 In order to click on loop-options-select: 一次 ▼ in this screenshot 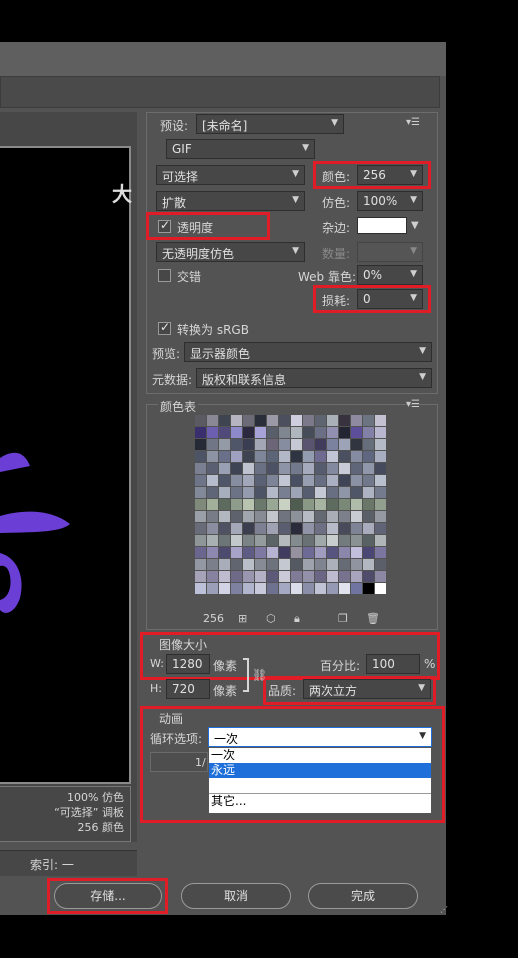, I will do `click(320, 737)`.